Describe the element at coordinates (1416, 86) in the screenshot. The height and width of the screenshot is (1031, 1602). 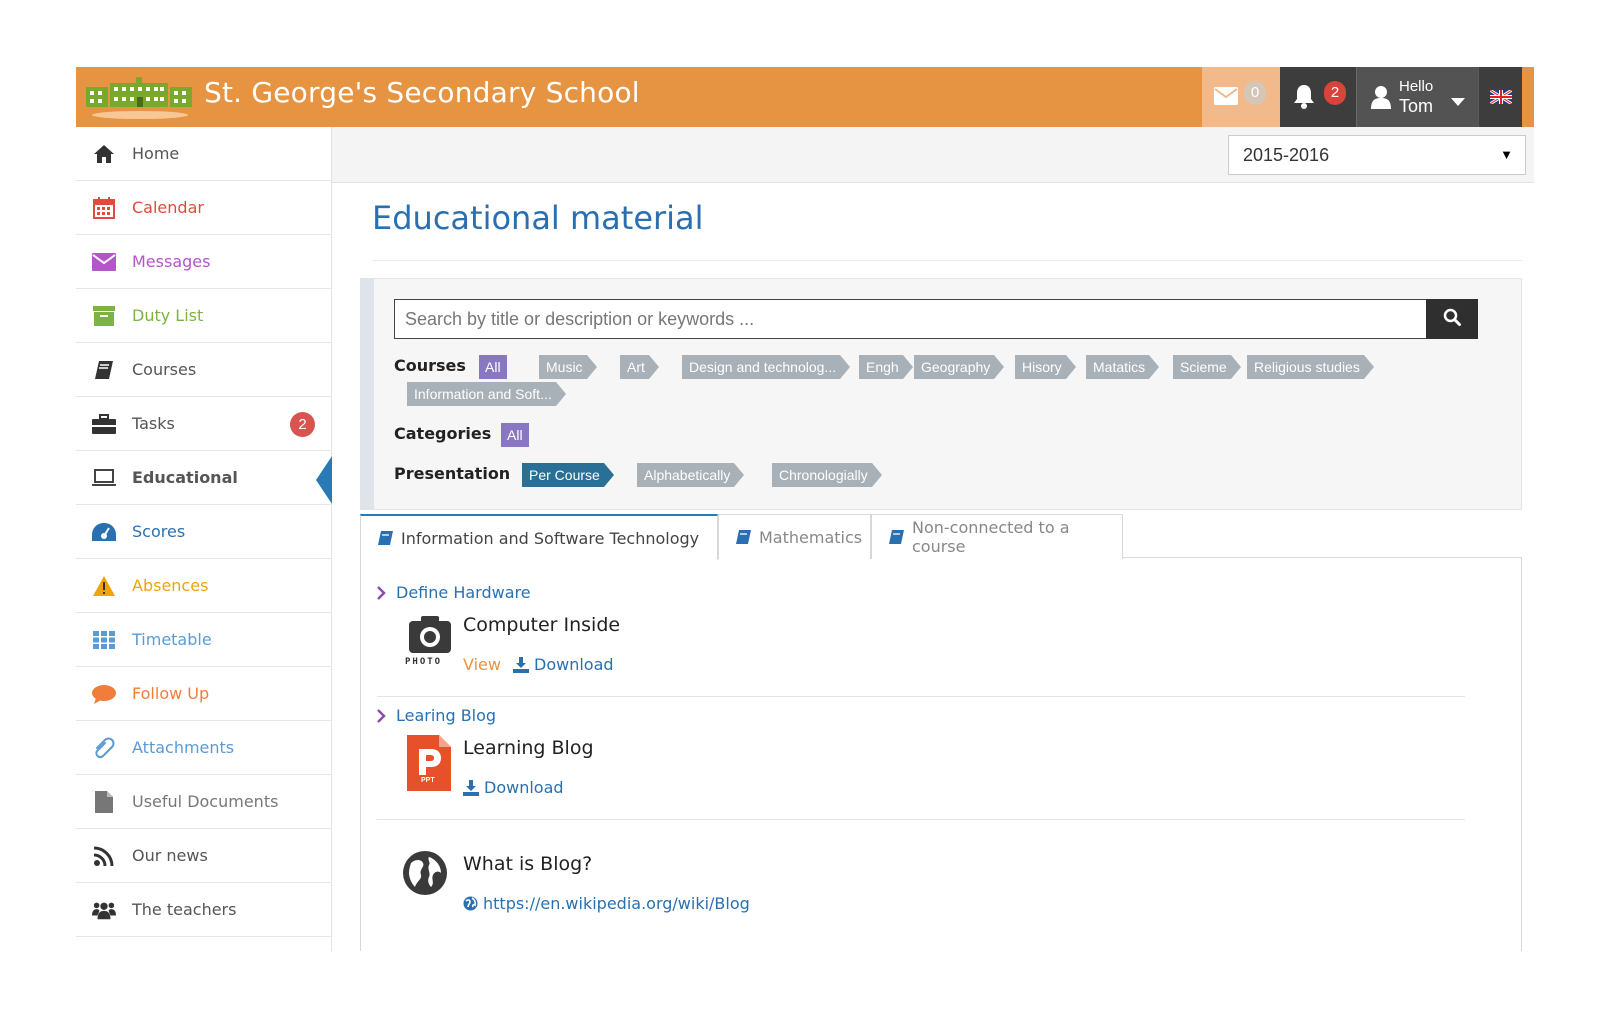
I see `greeting-text: Hello` at that location.